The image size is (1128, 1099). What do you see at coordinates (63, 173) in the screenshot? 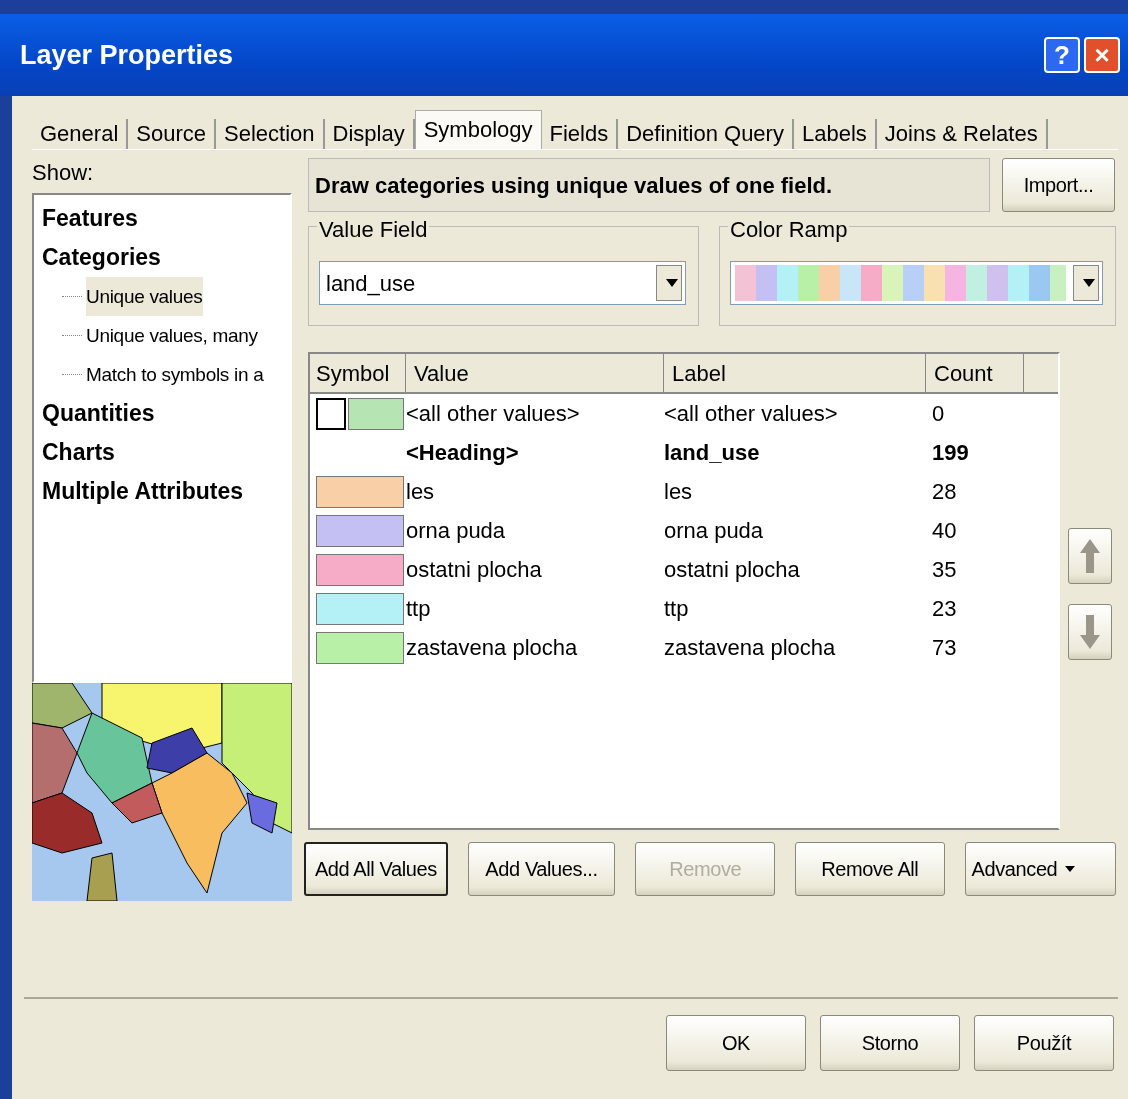
I see `show-label: Show:` at bounding box center [63, 173].